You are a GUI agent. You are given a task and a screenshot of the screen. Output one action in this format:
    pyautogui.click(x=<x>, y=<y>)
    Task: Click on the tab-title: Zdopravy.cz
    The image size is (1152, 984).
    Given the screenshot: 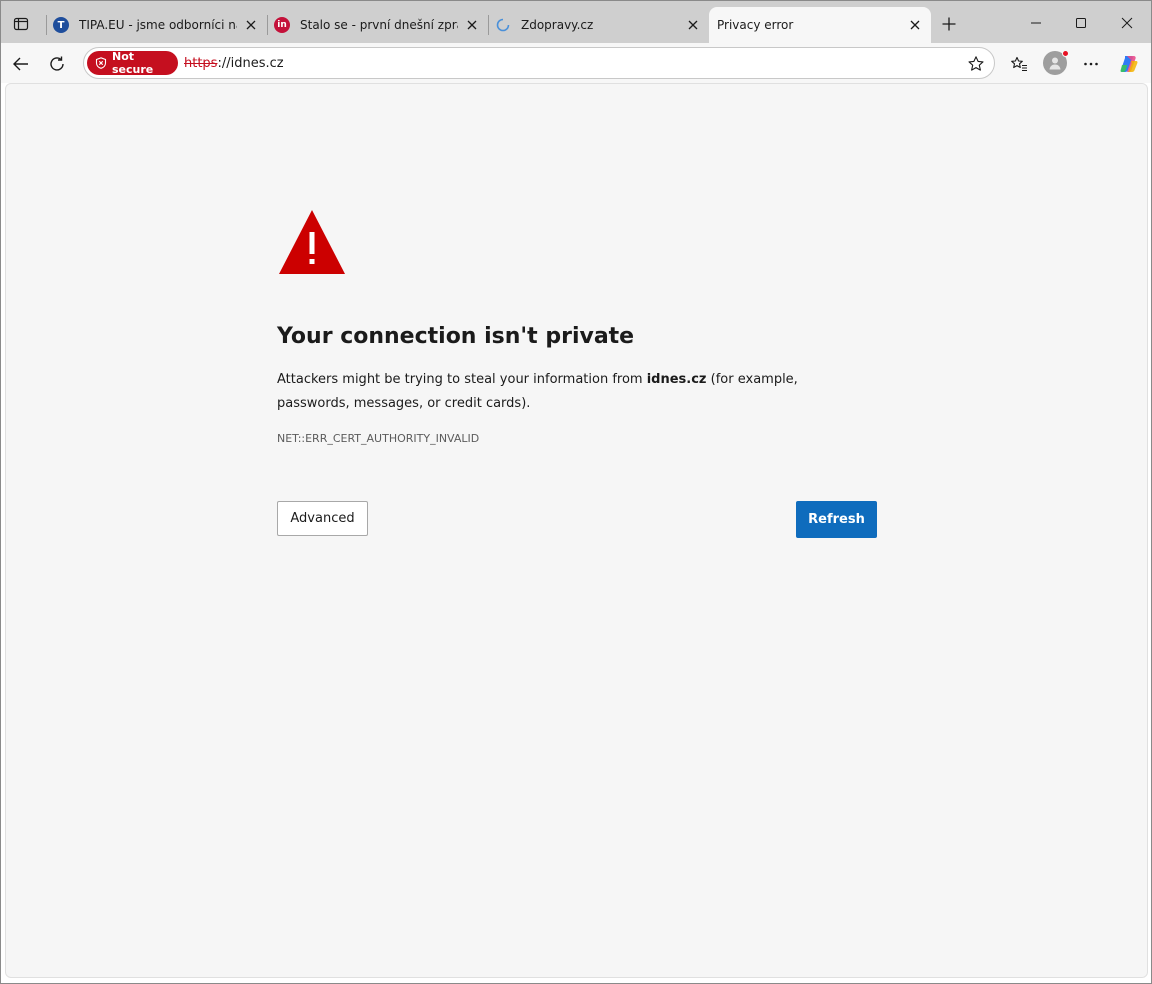 What is the action you would take?
    pyautogui.click(x=557, y=25)
    